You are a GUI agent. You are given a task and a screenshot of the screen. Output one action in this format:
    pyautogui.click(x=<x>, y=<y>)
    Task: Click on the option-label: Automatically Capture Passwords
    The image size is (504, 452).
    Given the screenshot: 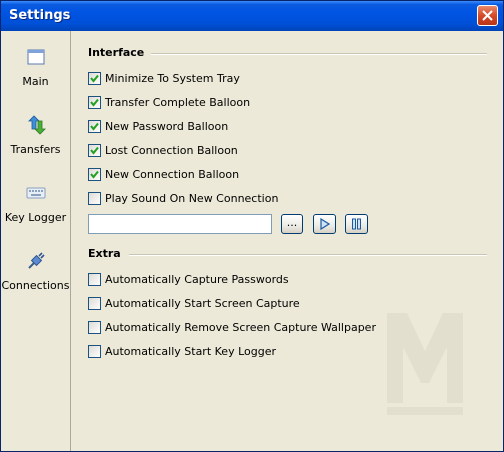 What is the action you would take?
    pyautogui.click(x=197, y=279)
    